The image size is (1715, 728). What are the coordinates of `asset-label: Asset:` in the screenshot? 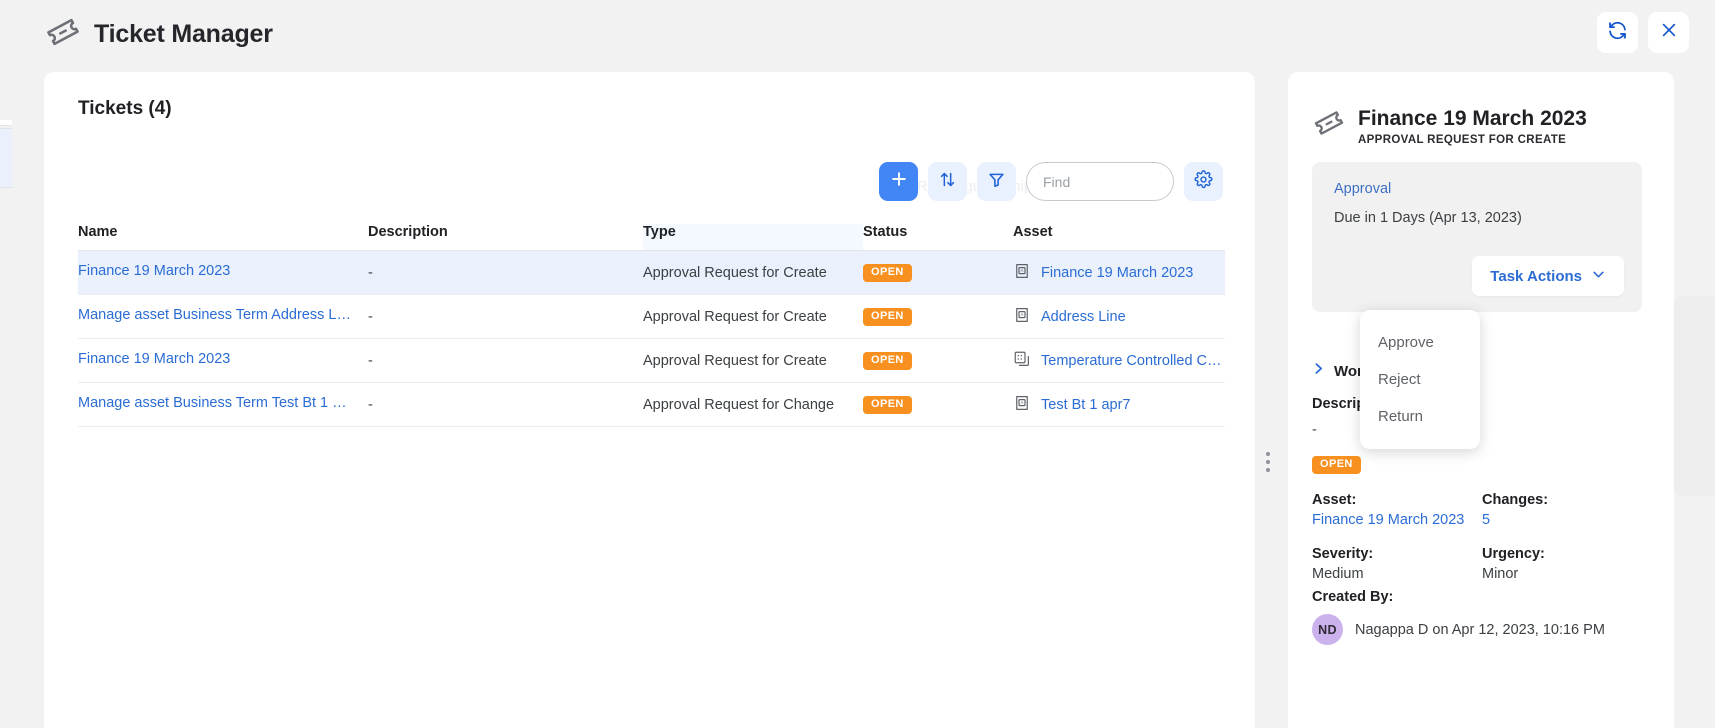 It's located at (1334, 500).